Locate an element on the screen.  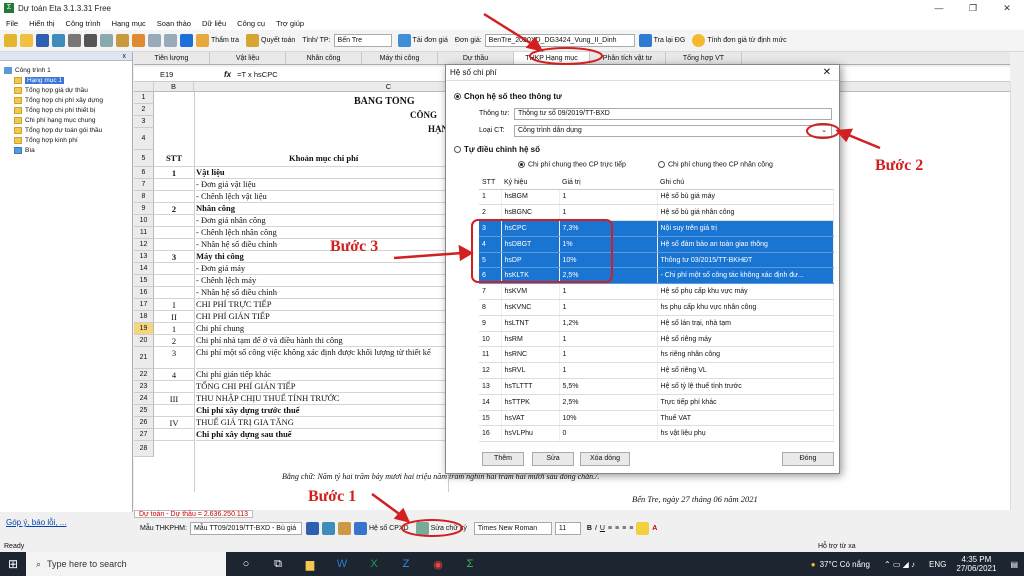
arrow-to-rows is located at coordinates (428, 255).